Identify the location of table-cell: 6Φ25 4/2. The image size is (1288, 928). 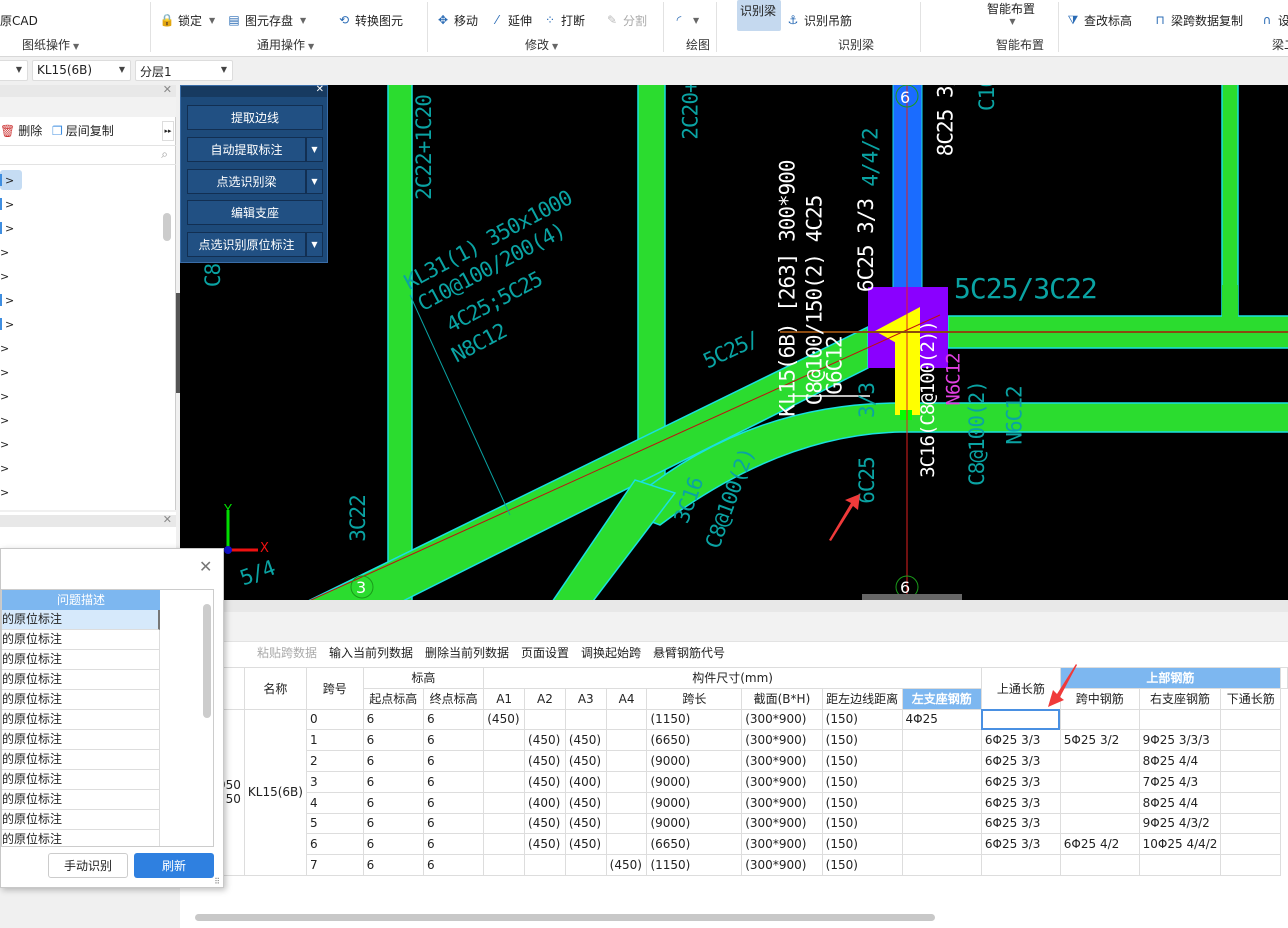
(1099, 844).